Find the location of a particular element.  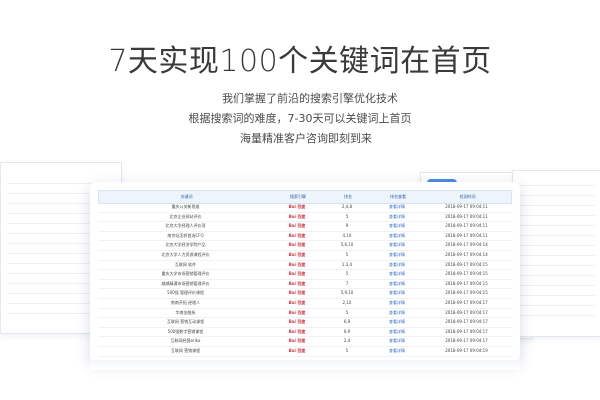

rank-cell: 7 is located at coordinates (347, 283).